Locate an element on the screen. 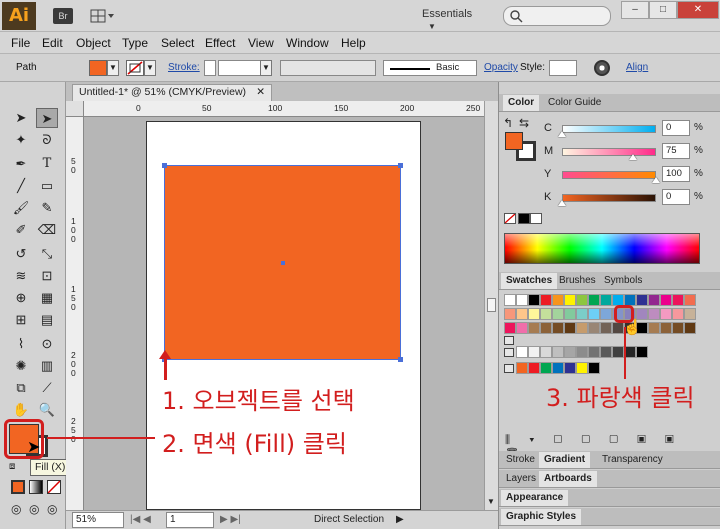  menu-effect: Effect is located at coordinates (220, 43).